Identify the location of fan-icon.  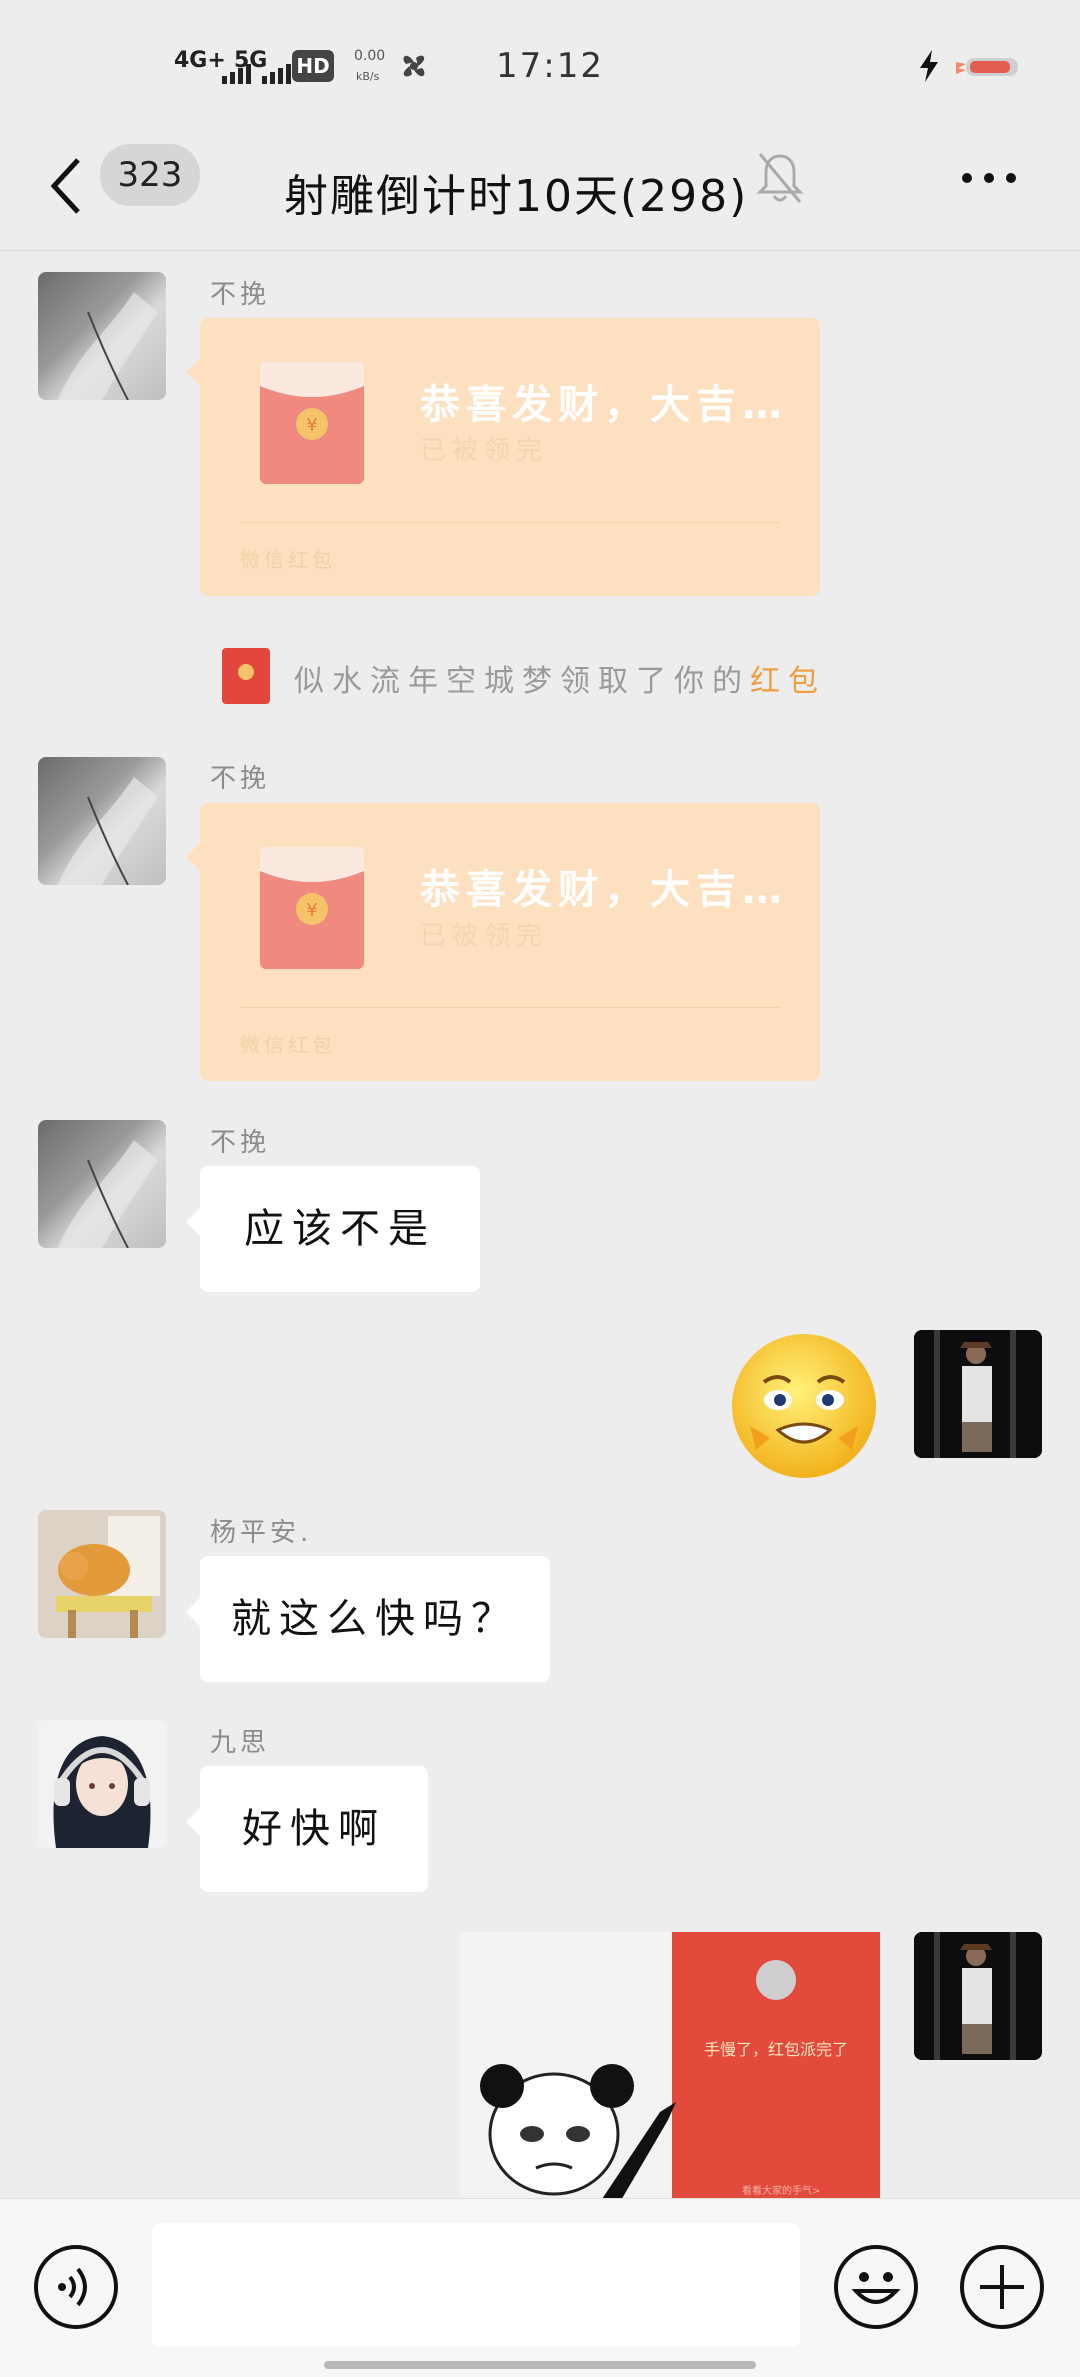
(414, 68).